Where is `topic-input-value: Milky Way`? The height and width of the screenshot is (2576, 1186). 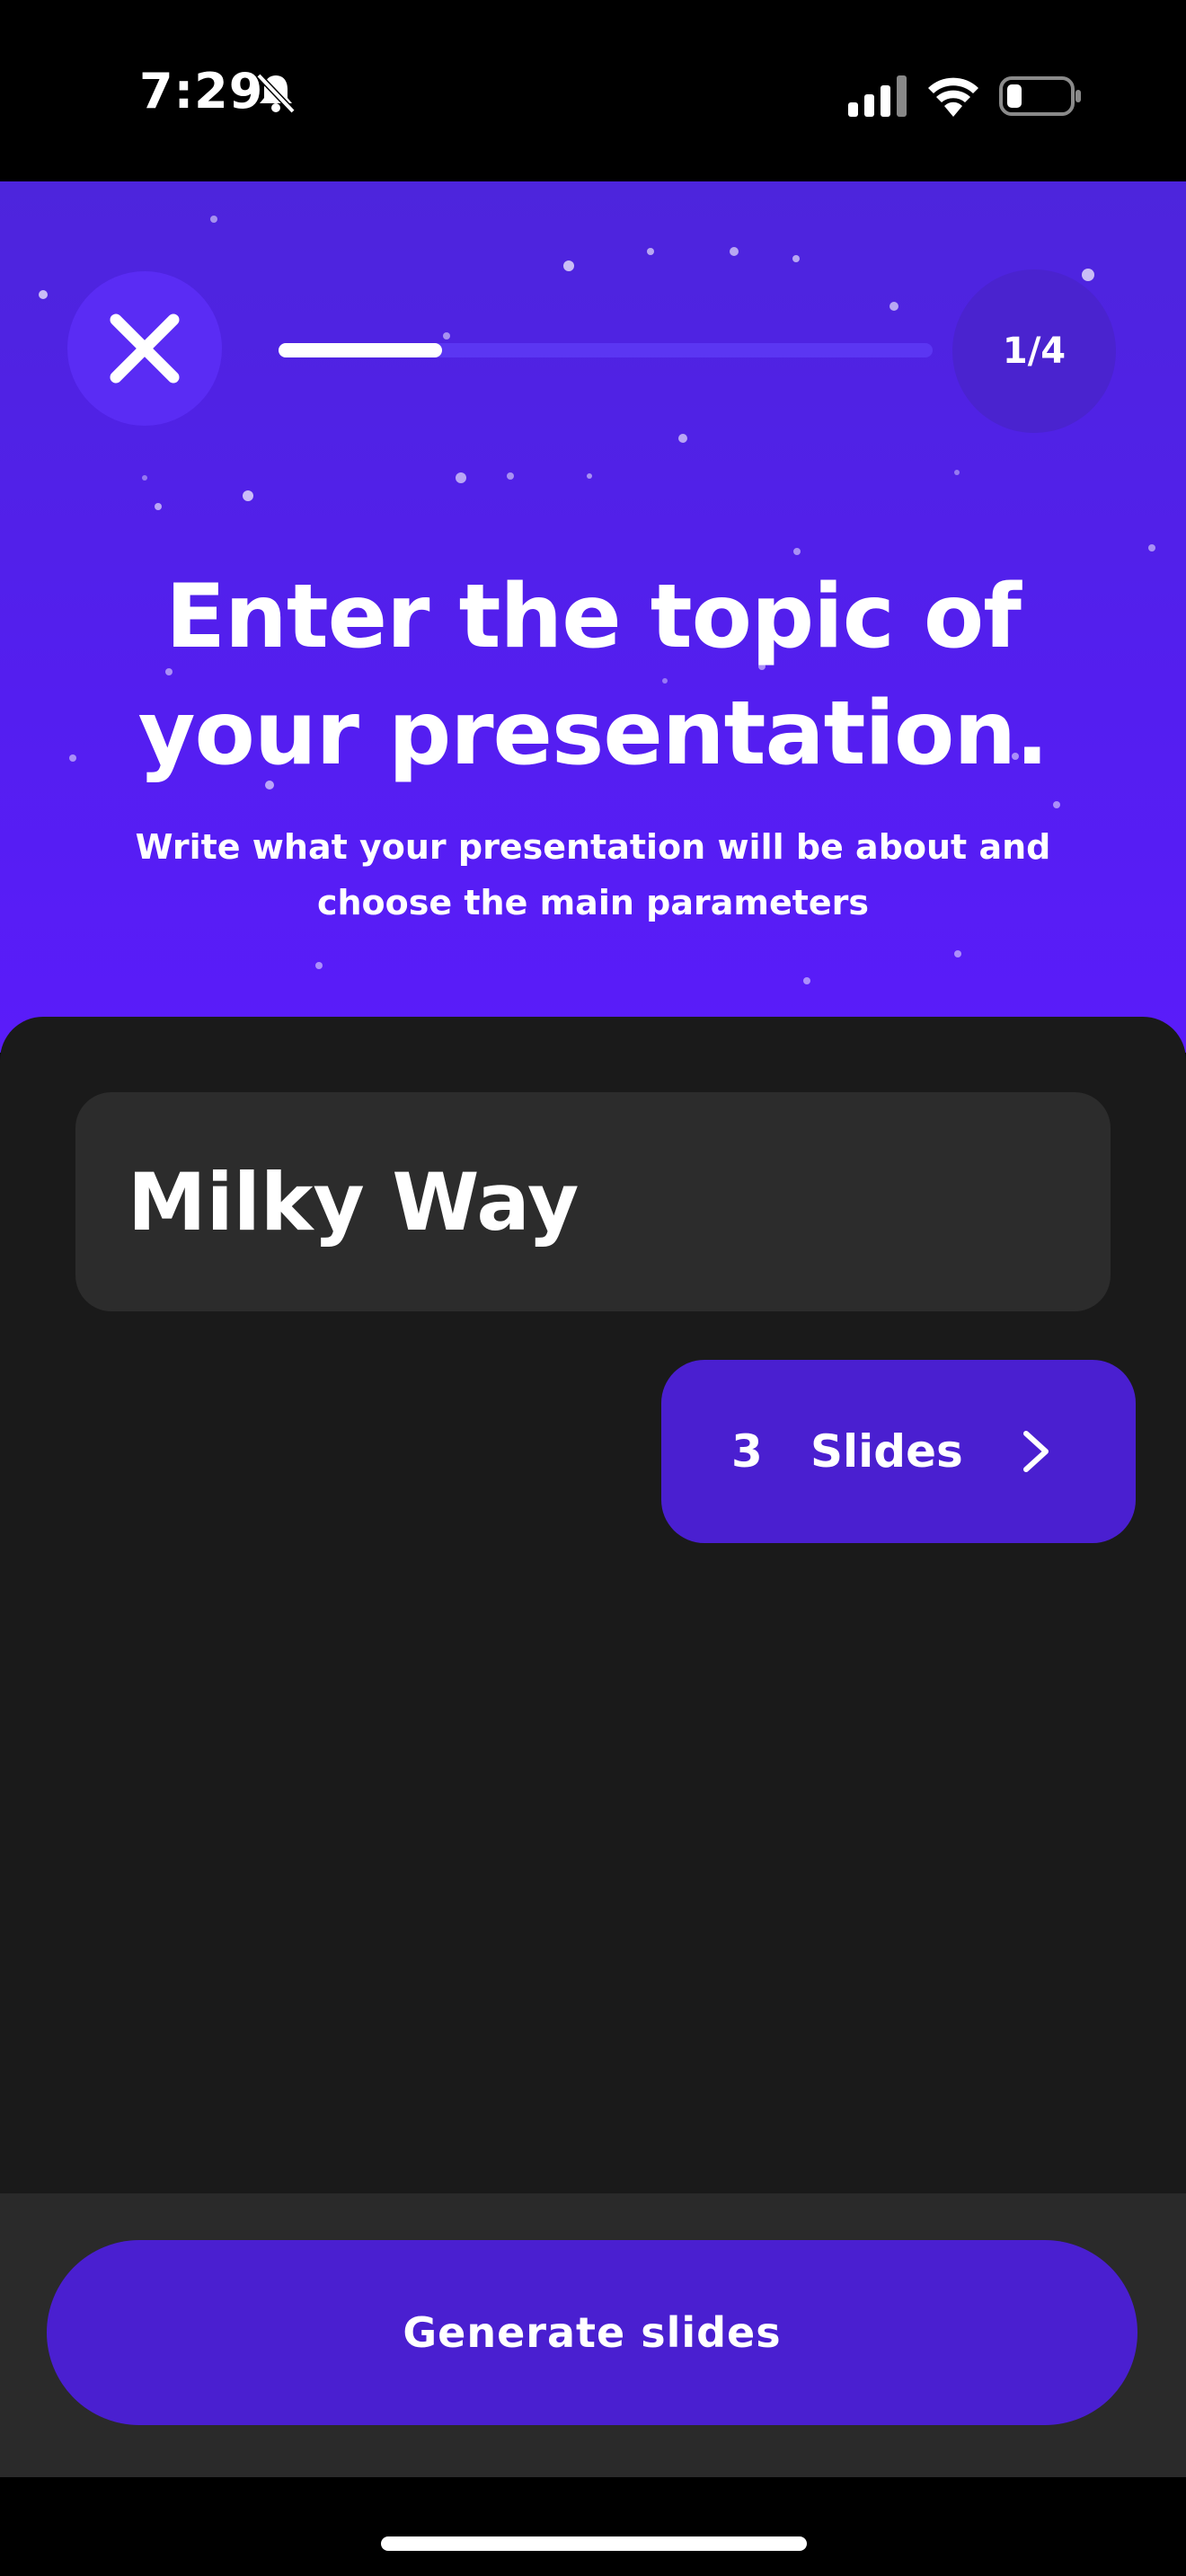 topic-input-value: Milky Way is located at coordinates (354, 1201).